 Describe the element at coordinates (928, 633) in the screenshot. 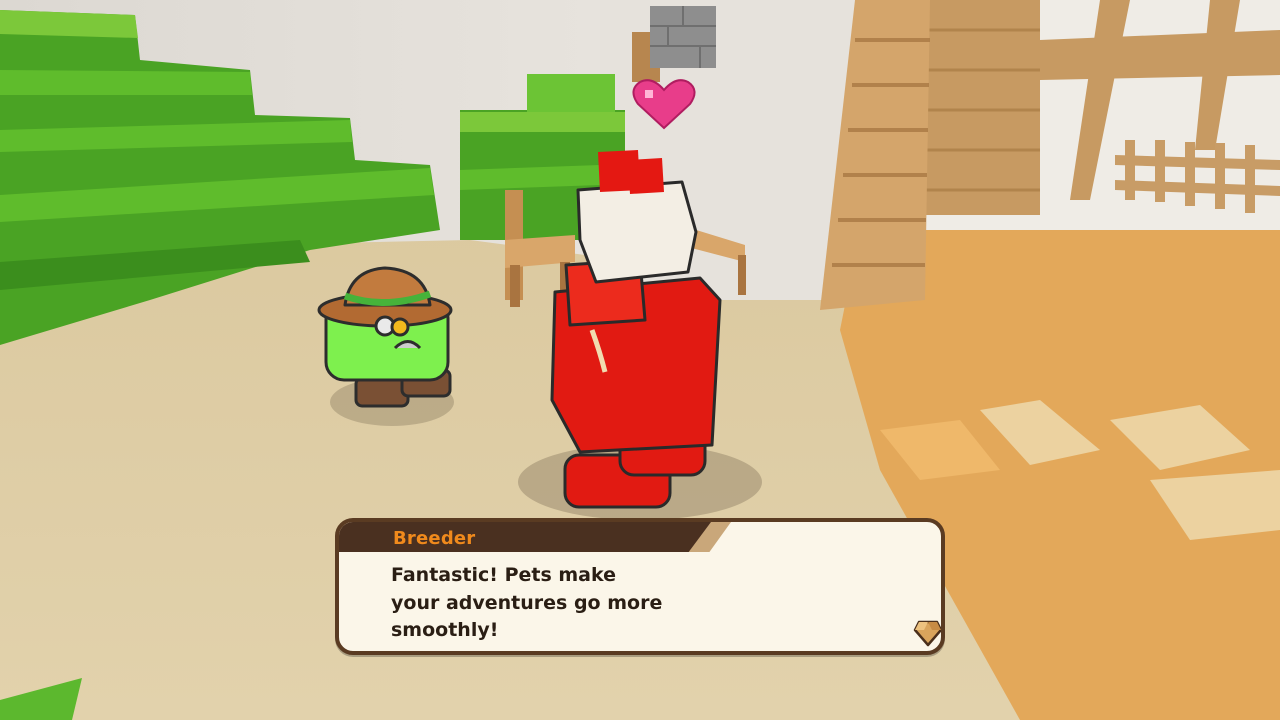

I see `gem-advance-icon` at that location.